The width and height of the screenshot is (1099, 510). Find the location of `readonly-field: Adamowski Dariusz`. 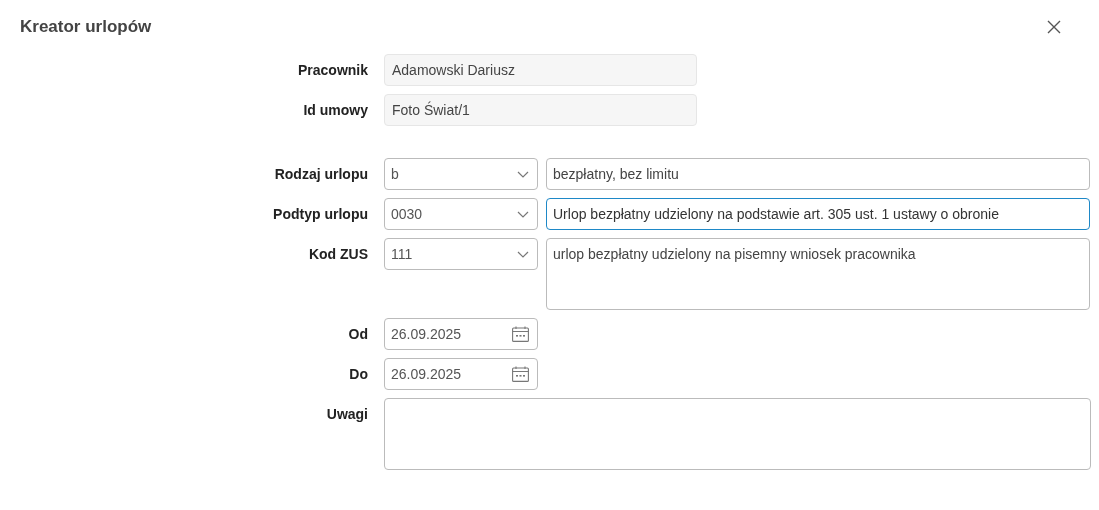

readonly-field: Adamowski Dariusz is located at coordinates (540, 70).